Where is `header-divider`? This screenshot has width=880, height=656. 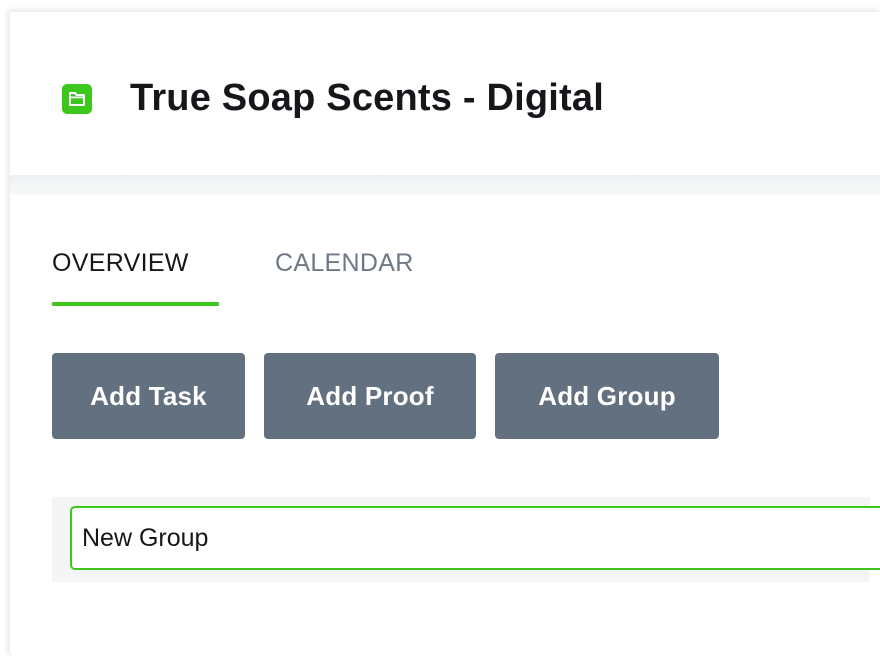 header-divider is located at coordinates (445, 185).